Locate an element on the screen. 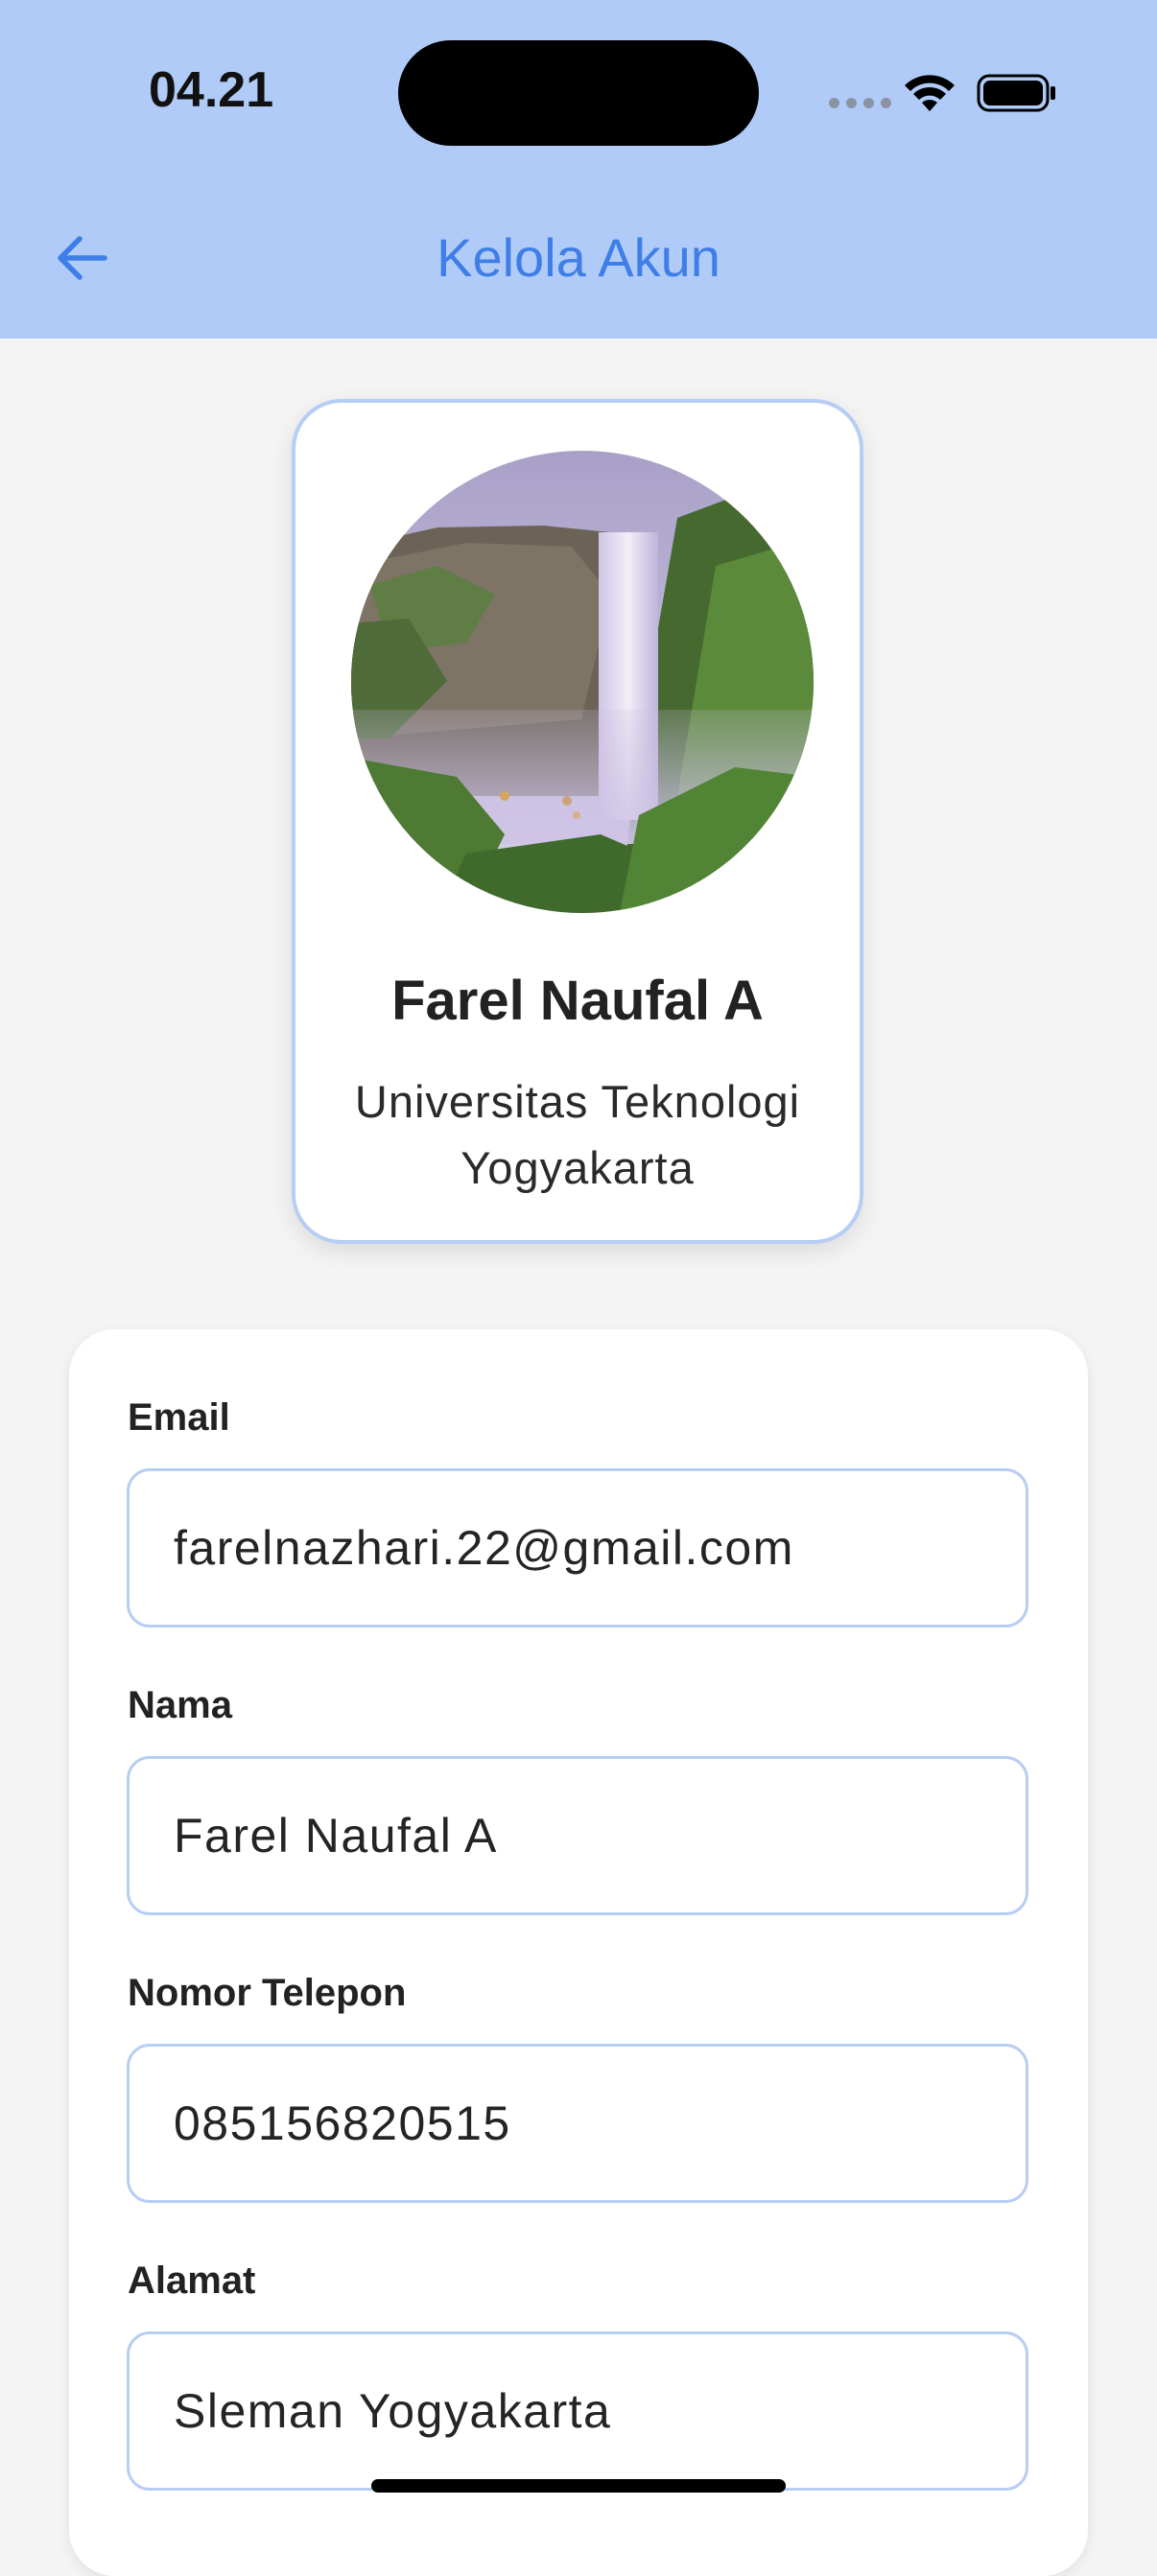 This screenshot has width=1157, height=2576. avatar is located at coordinates (582, 682).